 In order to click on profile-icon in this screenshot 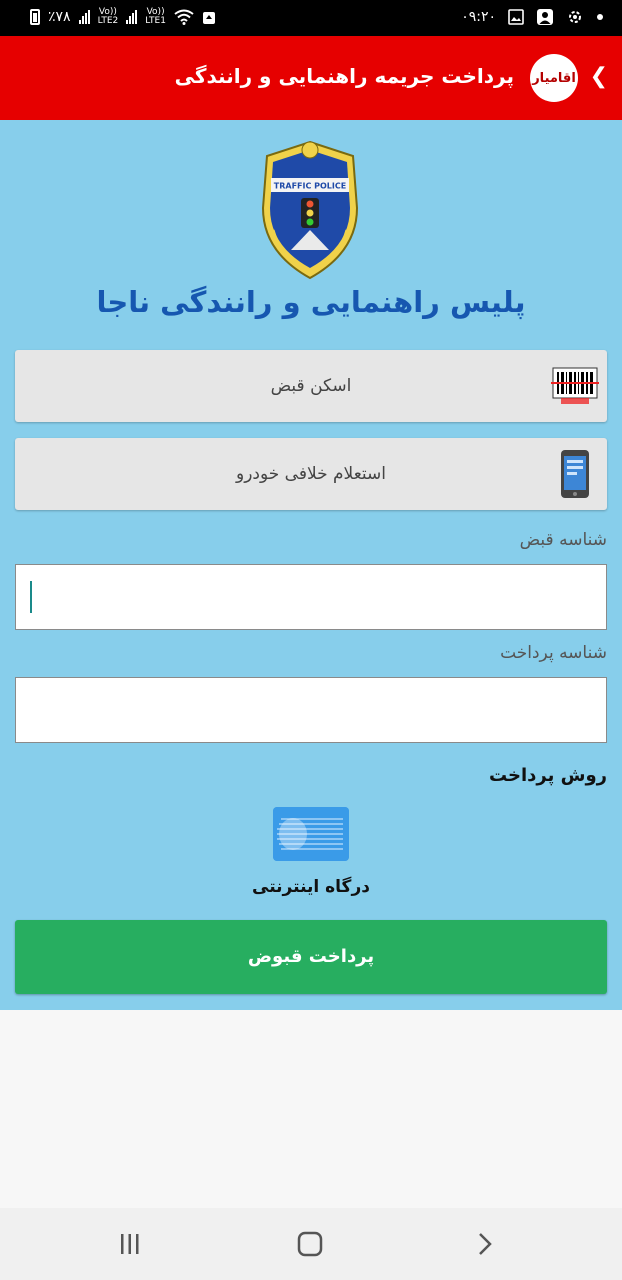, I will do `click(545, 17)`.